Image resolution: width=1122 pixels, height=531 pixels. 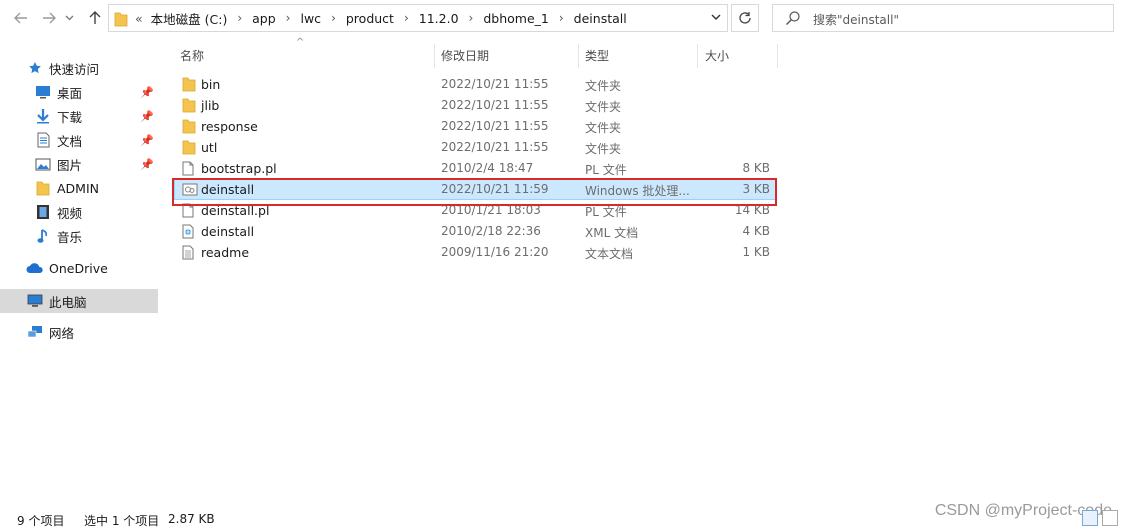 I want to click on sidebar-item-label: 快速访问, so click(x=74, y=69).